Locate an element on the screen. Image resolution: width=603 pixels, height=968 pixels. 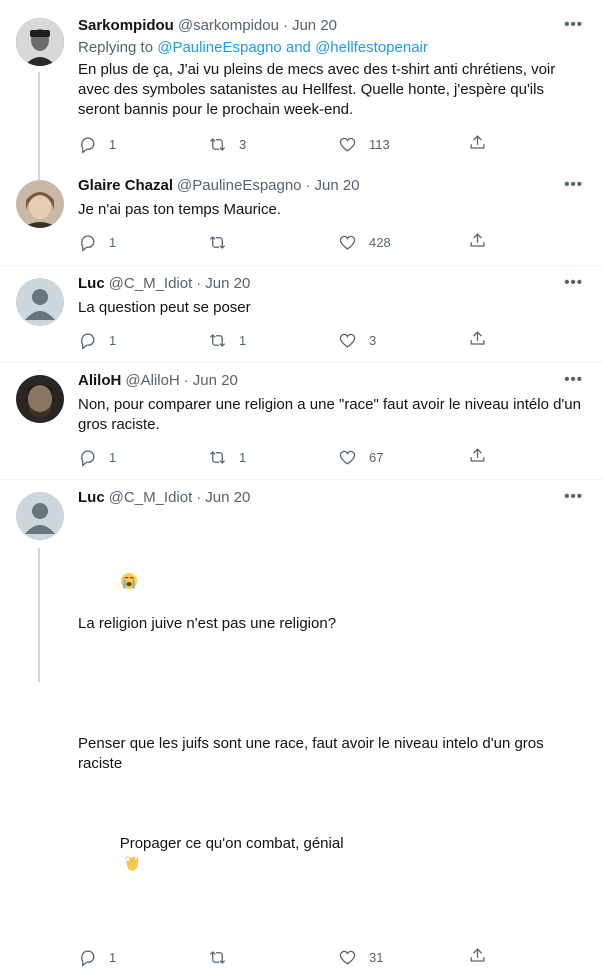
action-bar: 1 1 3 is located at coordinates (332, 340).